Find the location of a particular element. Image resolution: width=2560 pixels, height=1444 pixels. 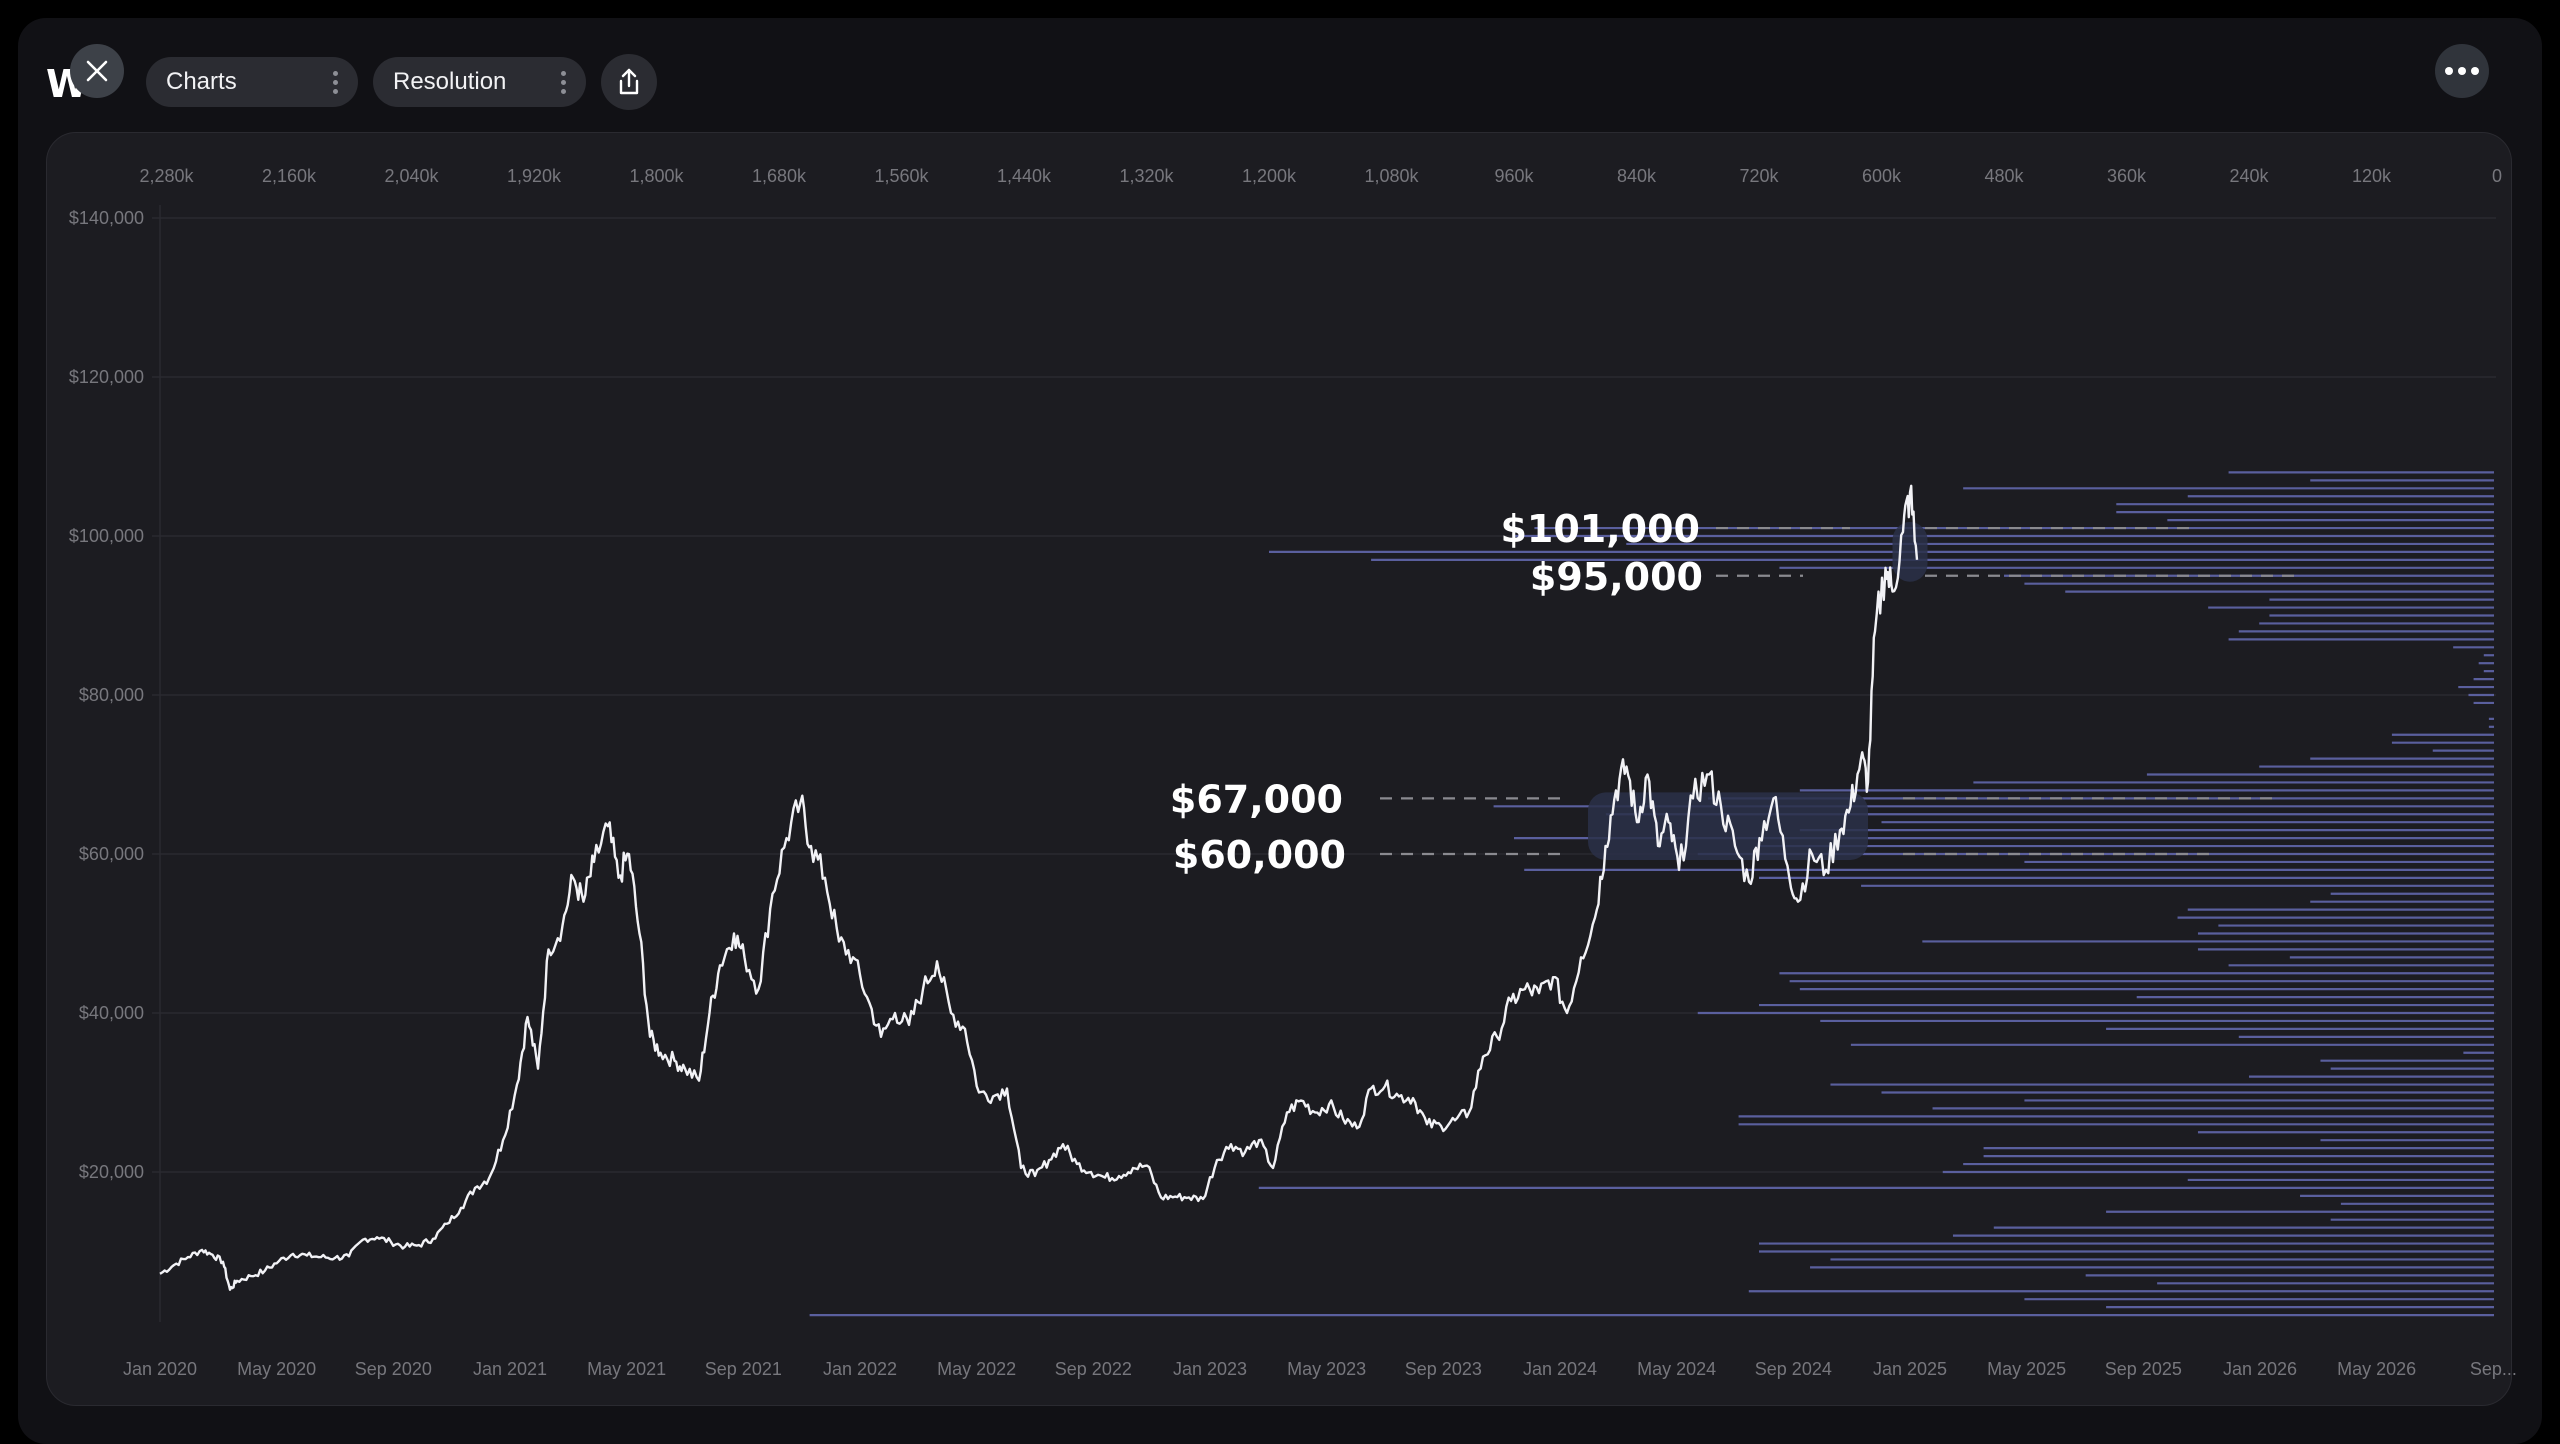

volume-tick-label: 2,160k is located at coordinates (289, 176).